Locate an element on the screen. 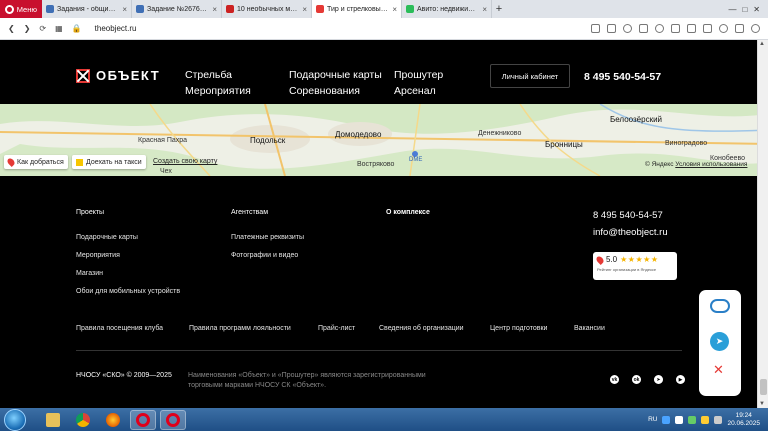 This screenshot has height=431, width=768. taskbar-chrome is located at coordinates (83, 420).